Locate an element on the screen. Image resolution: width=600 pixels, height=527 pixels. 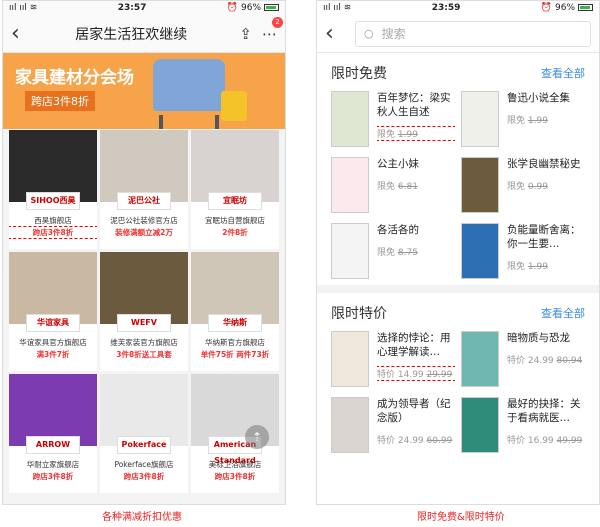
book-info: 鲁迅小说全集 限免 1.99 is located at coordinates (538, 120).